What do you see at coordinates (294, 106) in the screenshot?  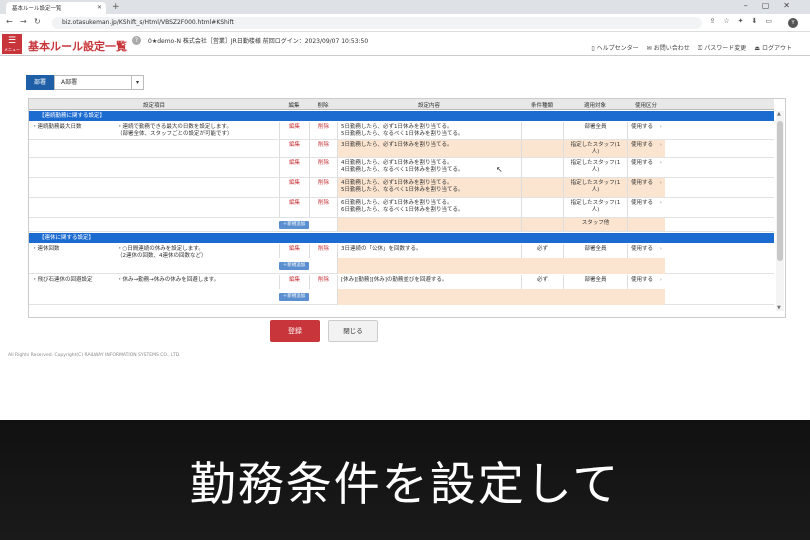 I see `col-edit: 編集` at bounding box center [294, 106].